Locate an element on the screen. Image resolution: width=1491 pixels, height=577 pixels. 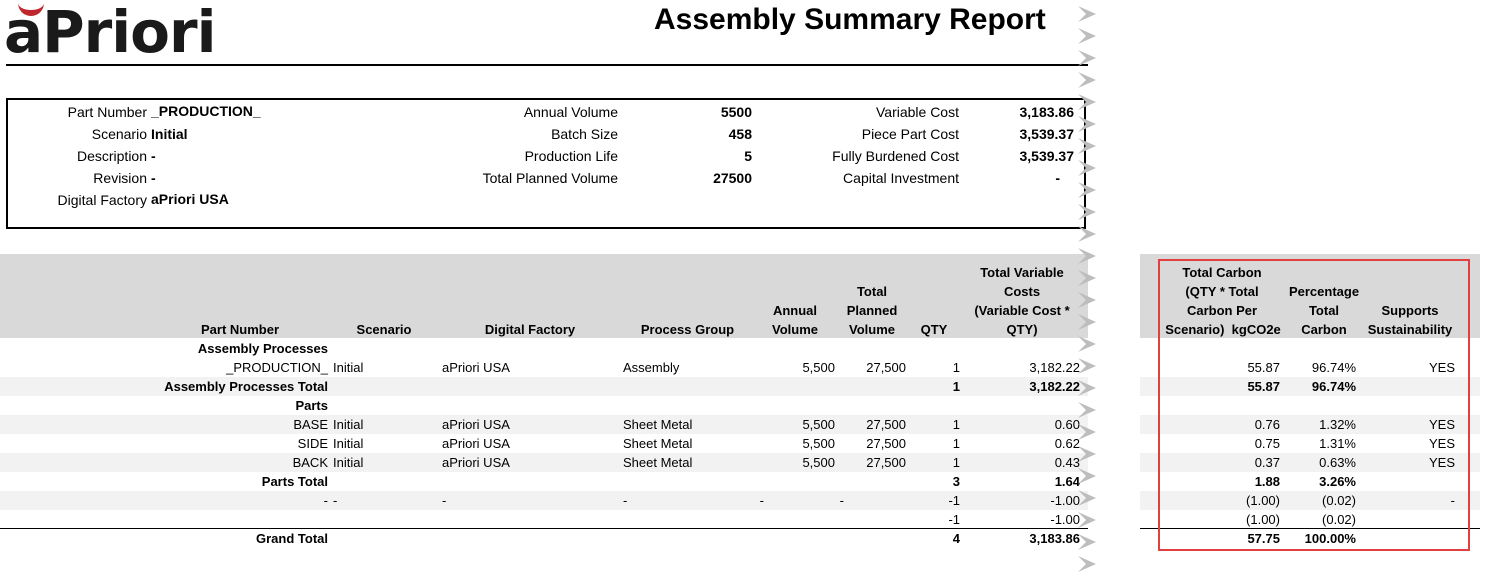
label-annual-volume: Annual Volume is located at coordinates (570, 112).